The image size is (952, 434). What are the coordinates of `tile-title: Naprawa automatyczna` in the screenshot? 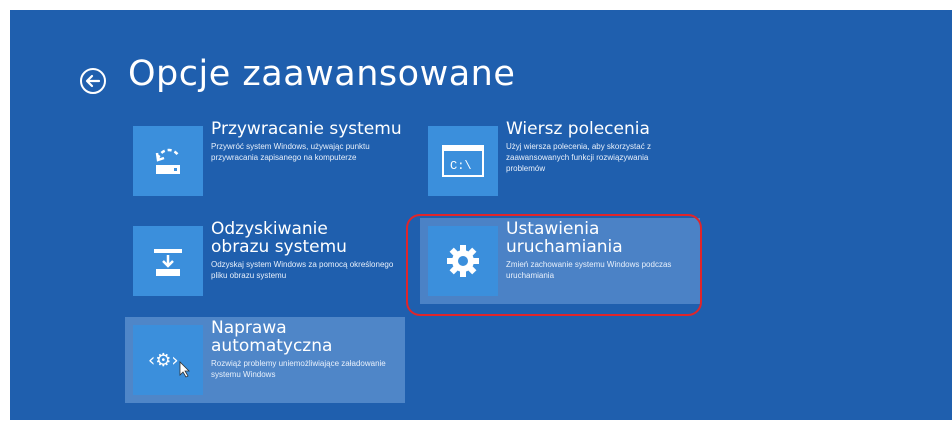 It's located at (272, 337).